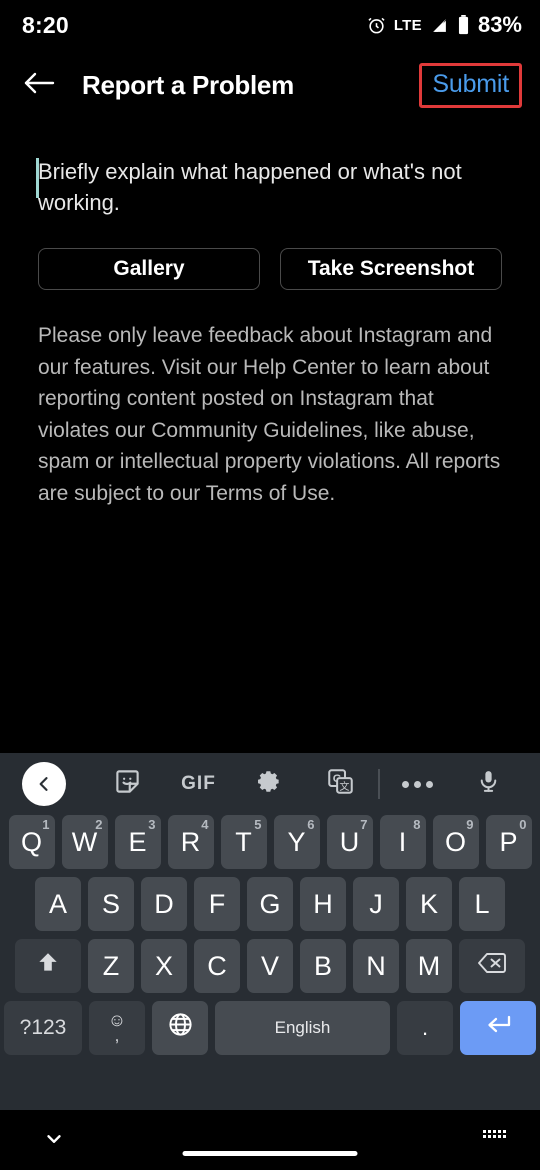 The height and width of the screenshot is (1170, 540). Describe the element at coordinates (323, 966) in the screenshot. I see `key-b: B` at that location.